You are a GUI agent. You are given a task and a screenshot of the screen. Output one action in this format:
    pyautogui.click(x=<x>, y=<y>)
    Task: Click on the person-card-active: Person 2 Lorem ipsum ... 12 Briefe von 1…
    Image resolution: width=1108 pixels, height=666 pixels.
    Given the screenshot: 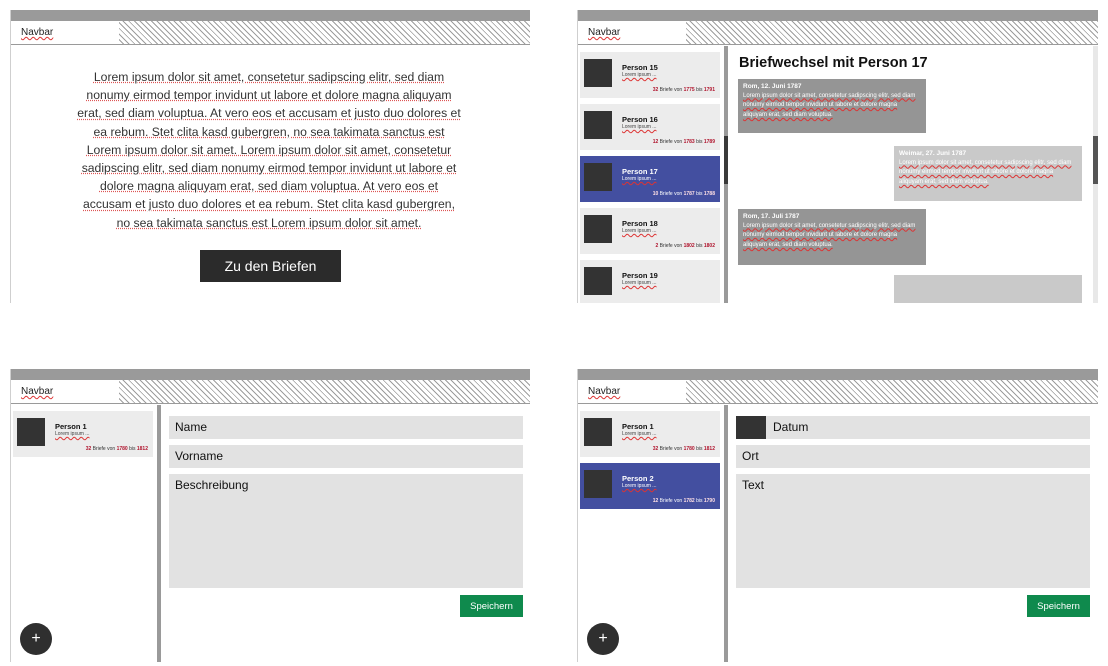 What is the action you would take?
    pyautogui.click(x=650, y=486)
    